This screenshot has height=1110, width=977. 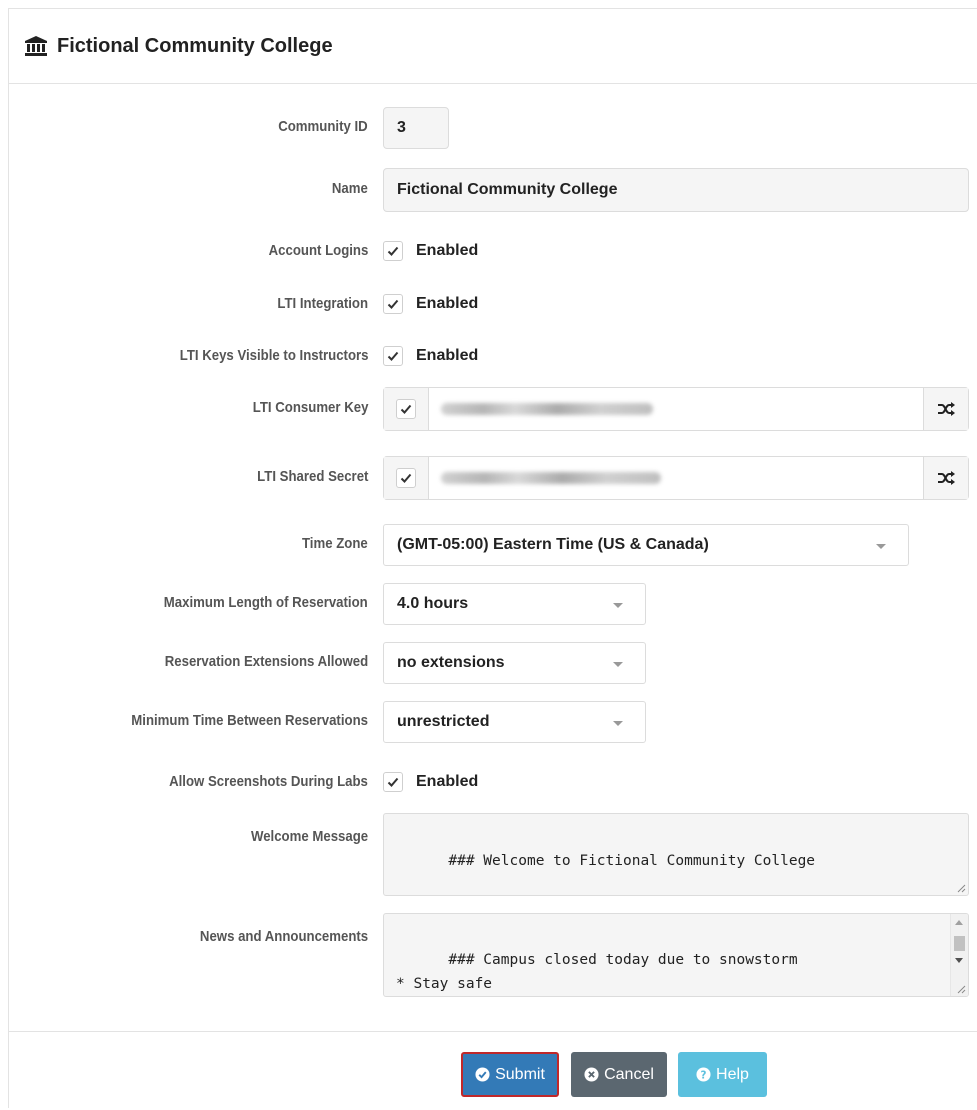 What do you see at coordinates (401, 127) in the screenshot?
I see `community-id-value: 3` at bounding box center [401, 127].